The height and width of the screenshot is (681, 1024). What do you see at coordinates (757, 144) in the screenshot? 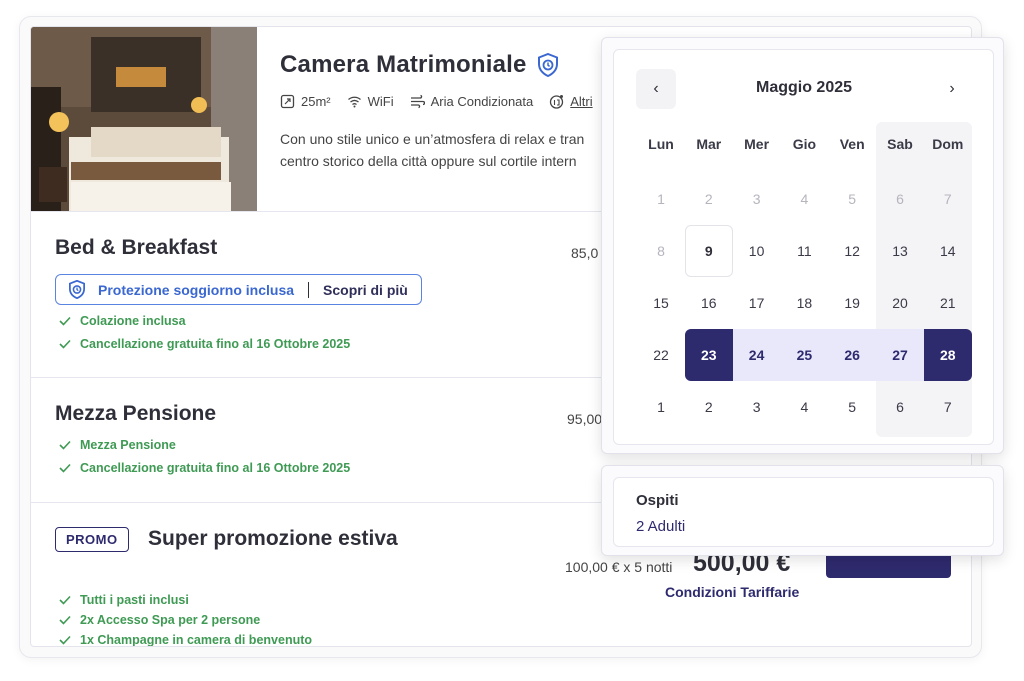
I see `weekday-header: Mer` at bounding box center [757, 144].